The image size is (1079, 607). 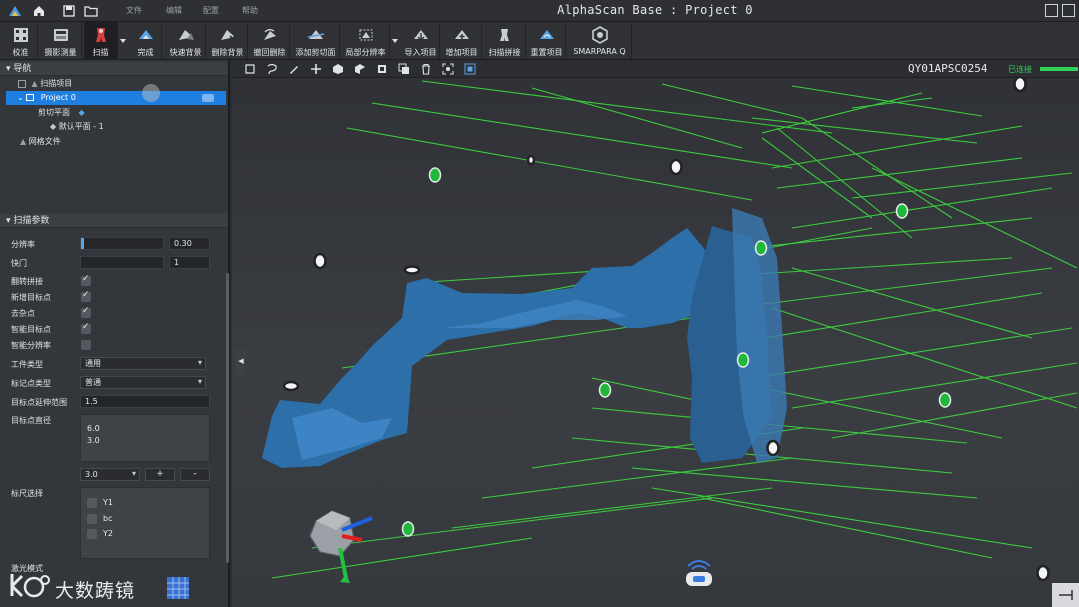 I want to click on select-rect-icon, so click(x=250, y=69).